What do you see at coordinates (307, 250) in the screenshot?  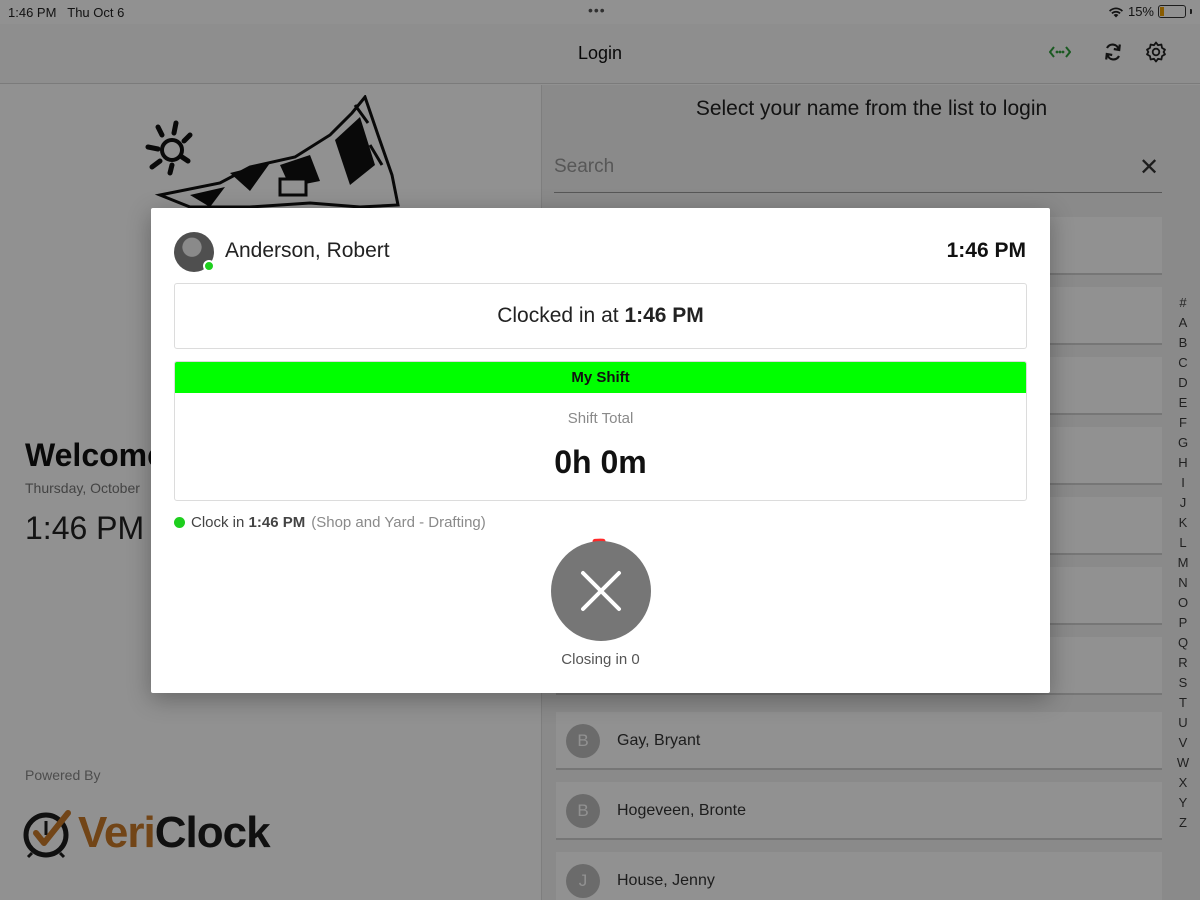 I see `user-name: Anderson, Robert` at bounding box center [307, 250].